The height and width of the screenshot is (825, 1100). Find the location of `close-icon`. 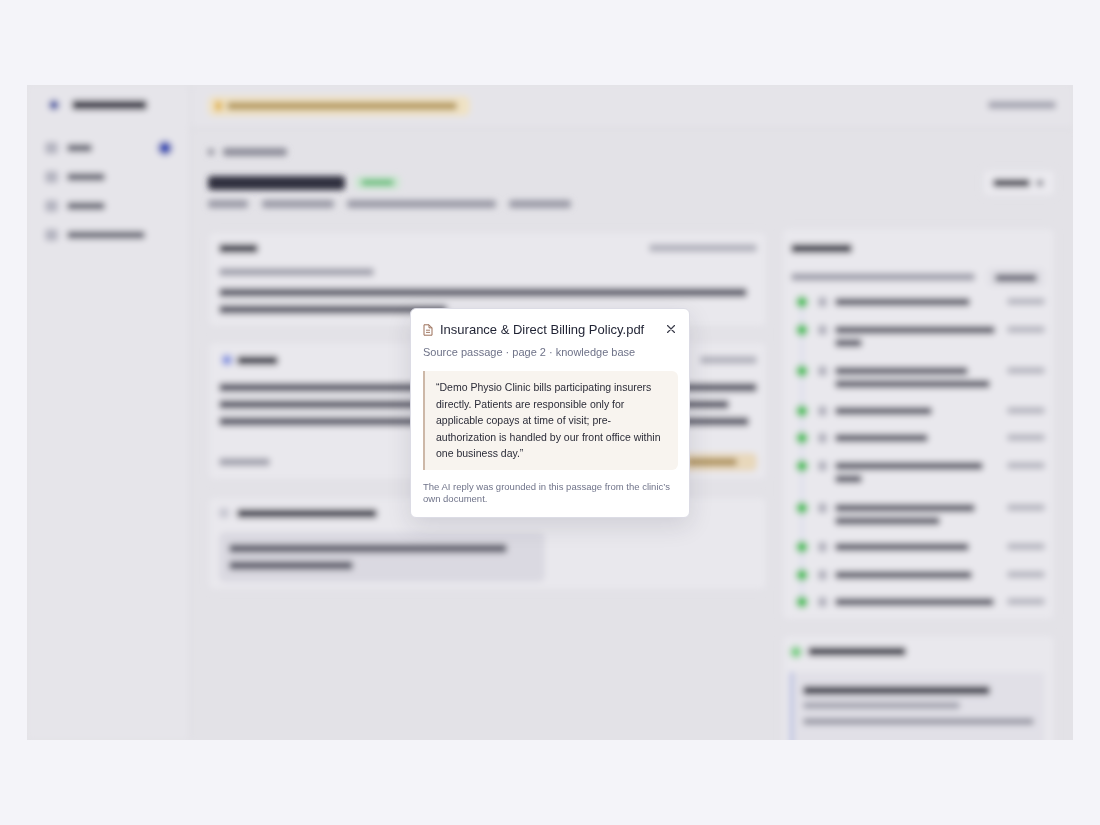

close-icon is located at coordinates (671, 329).